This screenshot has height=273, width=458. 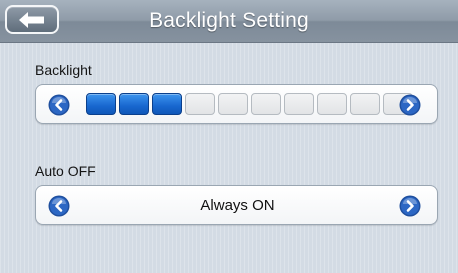 I want to click on chevron-left-icon, so click(x=59, y=105).